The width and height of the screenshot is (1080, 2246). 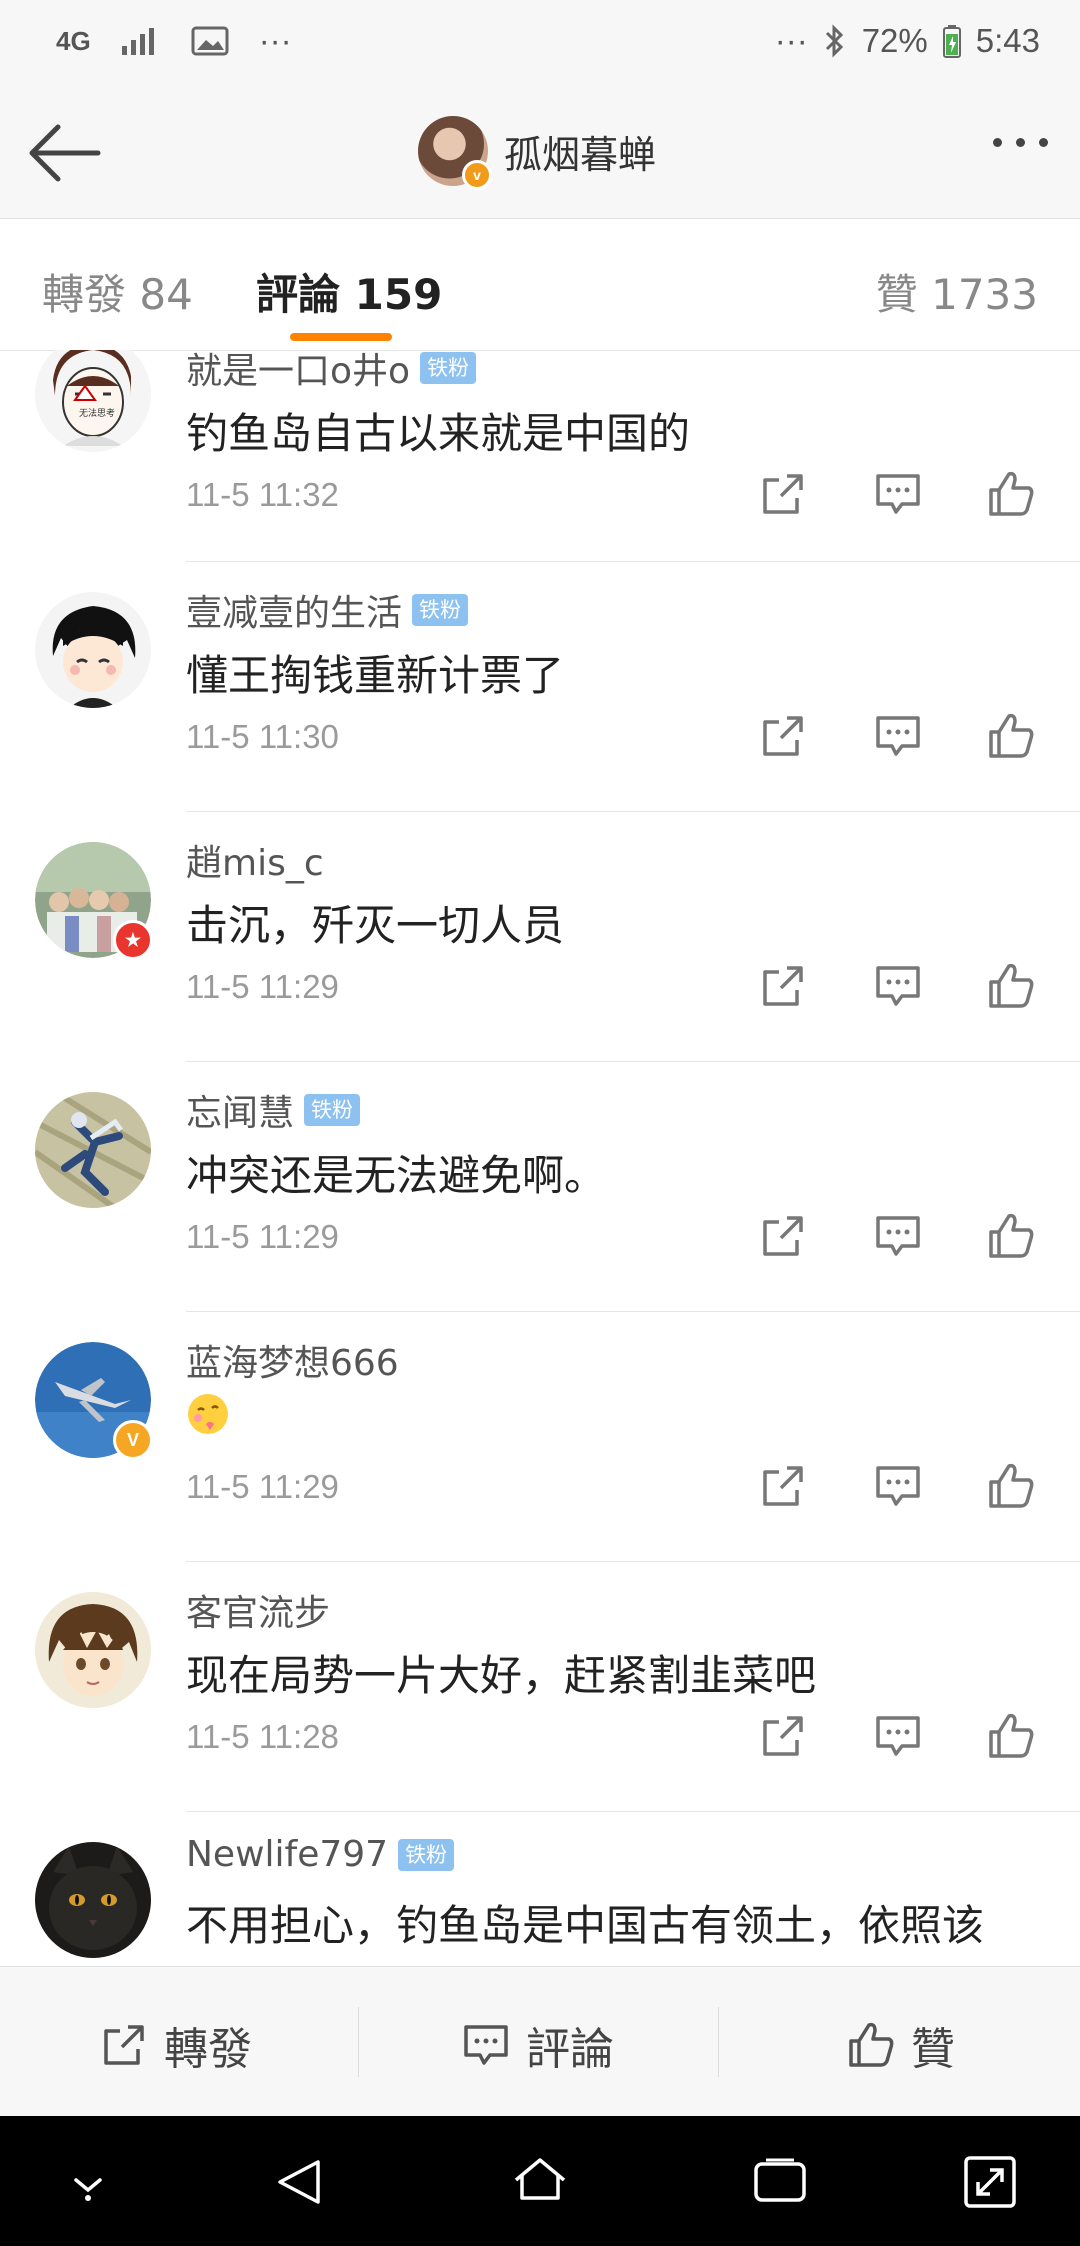 What do you see at coordinates (240, 1110) in the screenshot?
I see `comment-user-name: 忘闻慧` at bounding box center [240, 1110].